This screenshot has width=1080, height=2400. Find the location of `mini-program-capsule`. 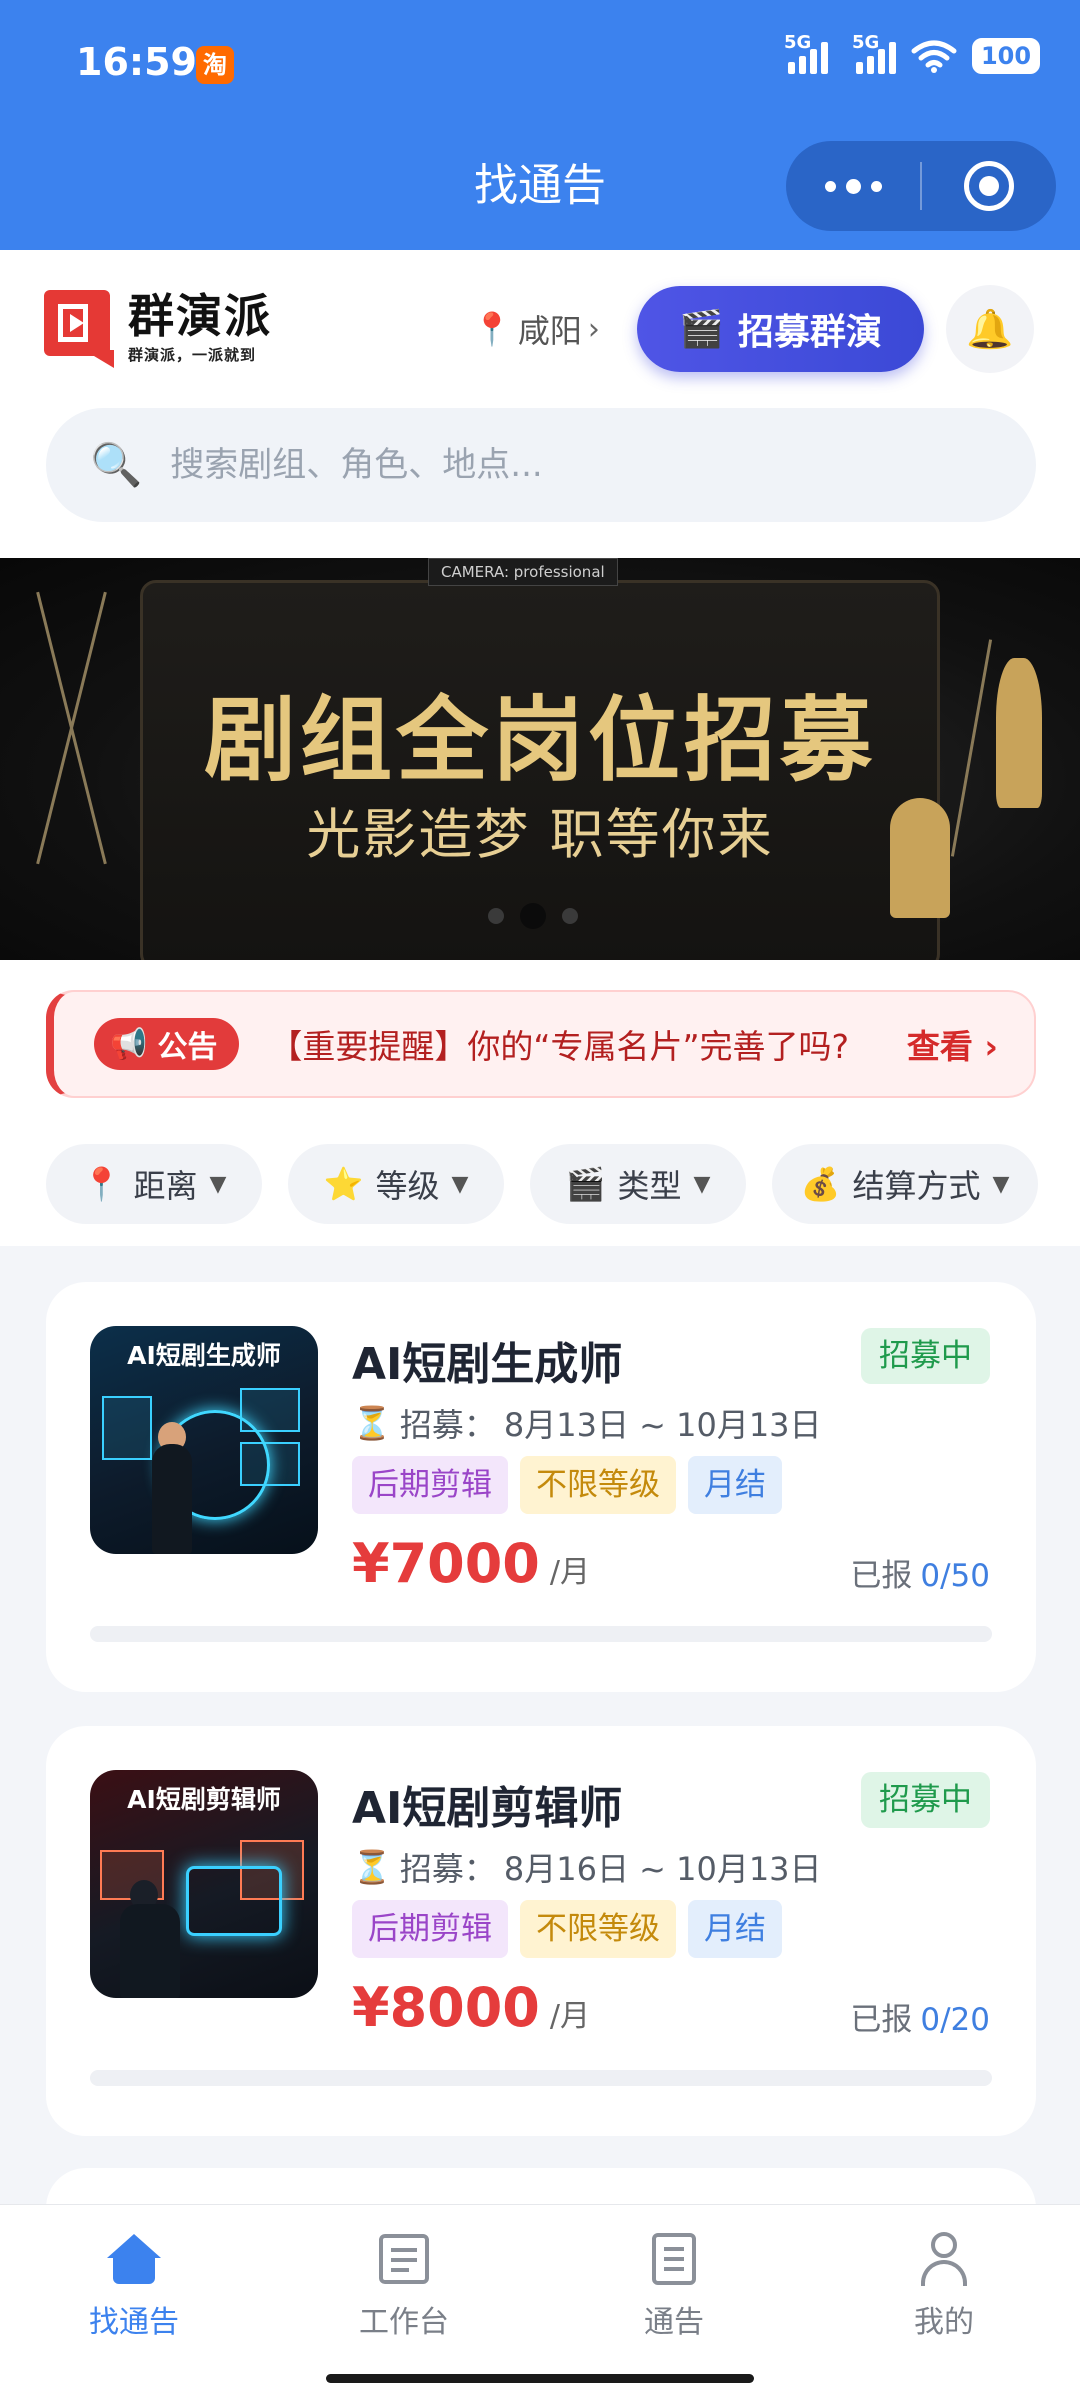

mini-program-capsule is located at coordinates (921, 186).